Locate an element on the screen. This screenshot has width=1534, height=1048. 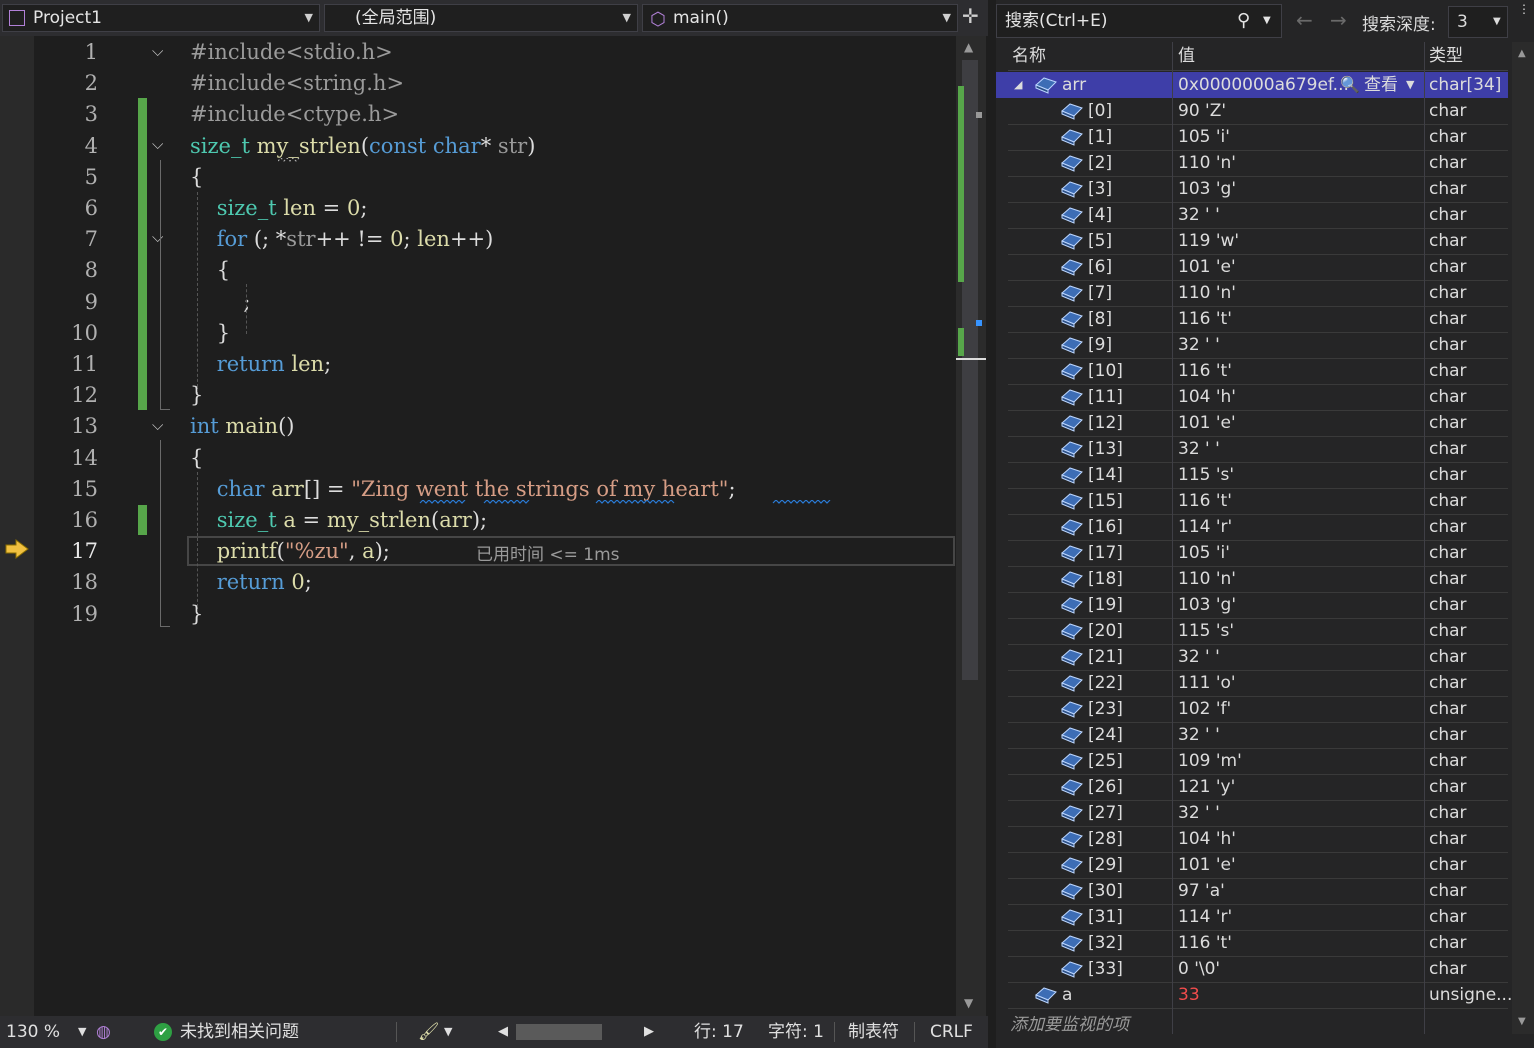
watch-row: [0] 90 'Z' char is located at coordinates (1258, 111).